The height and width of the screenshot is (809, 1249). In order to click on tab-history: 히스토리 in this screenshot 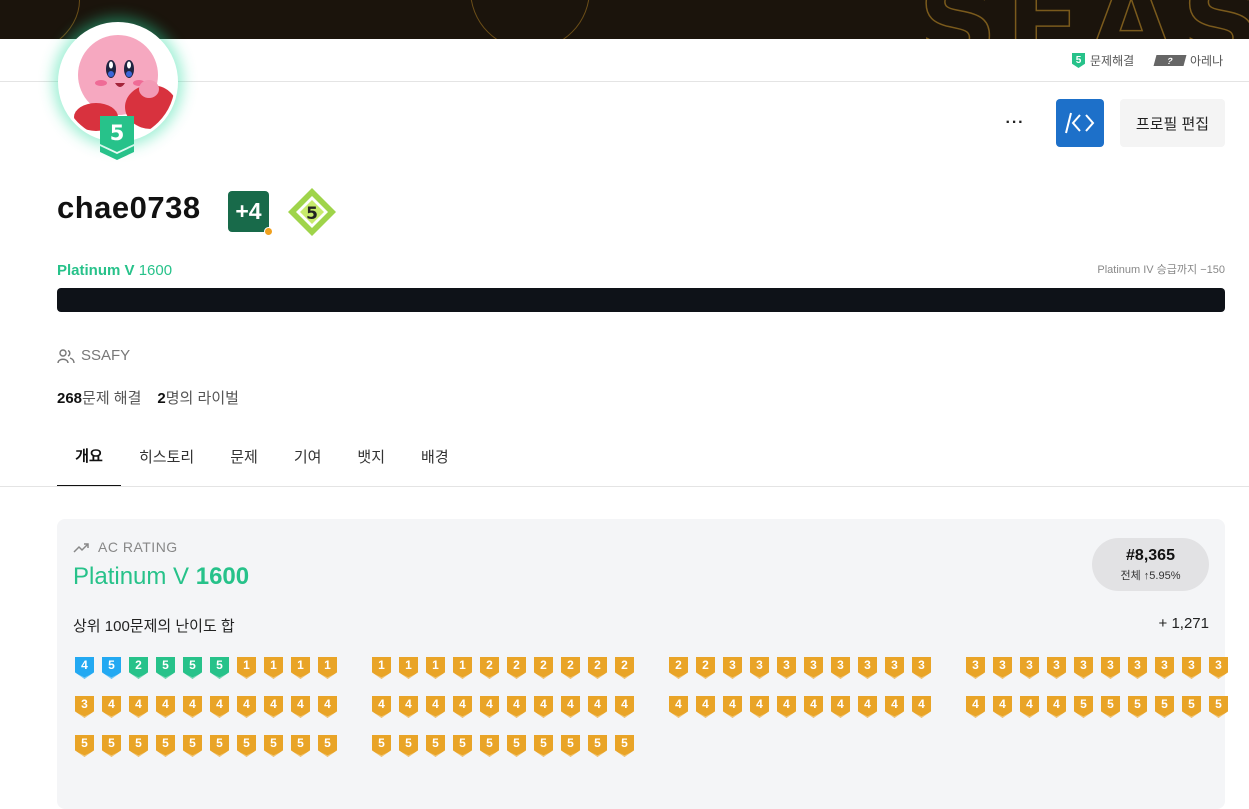, I will do `click(166, 456)`.